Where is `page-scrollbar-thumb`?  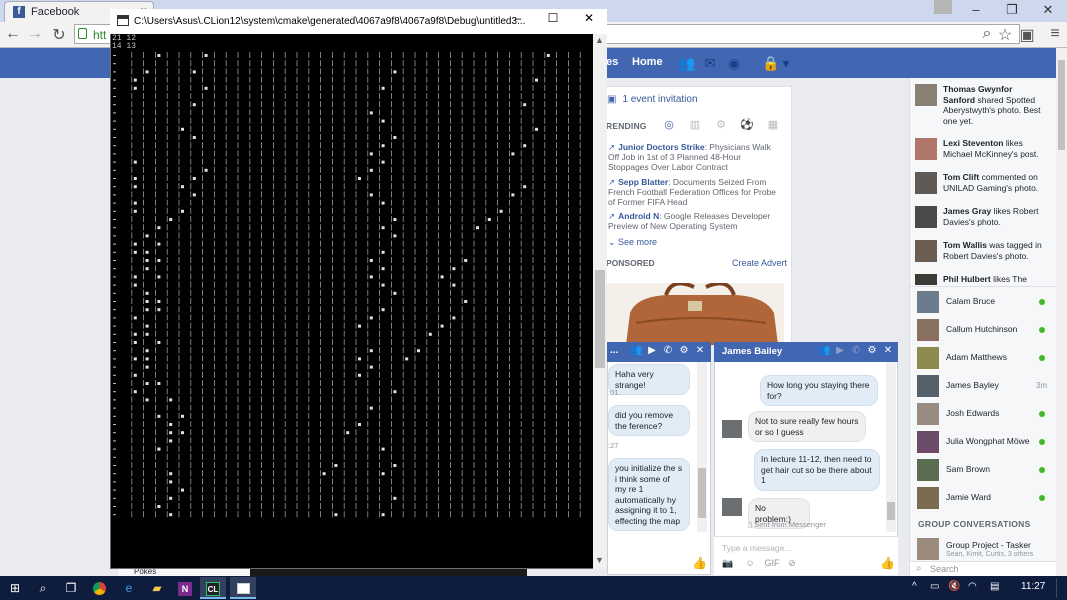 page-scrollbar-thumb is located at coordinates (1061, 105).